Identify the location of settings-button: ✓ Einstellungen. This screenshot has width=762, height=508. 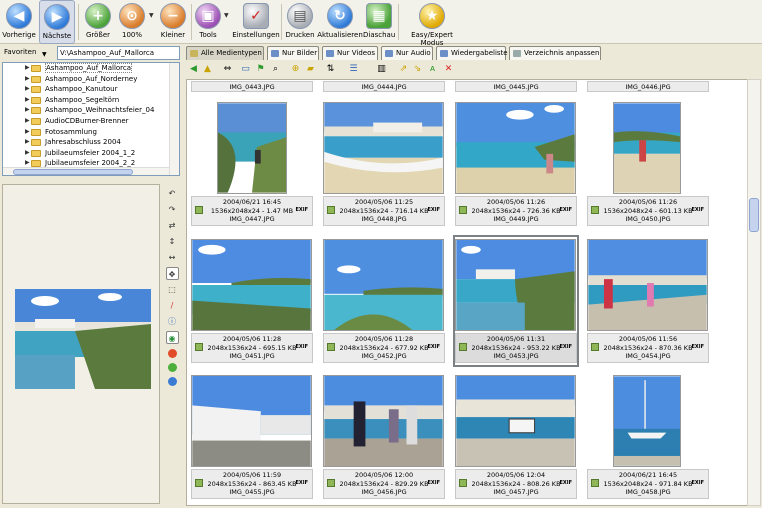
(256, 22).